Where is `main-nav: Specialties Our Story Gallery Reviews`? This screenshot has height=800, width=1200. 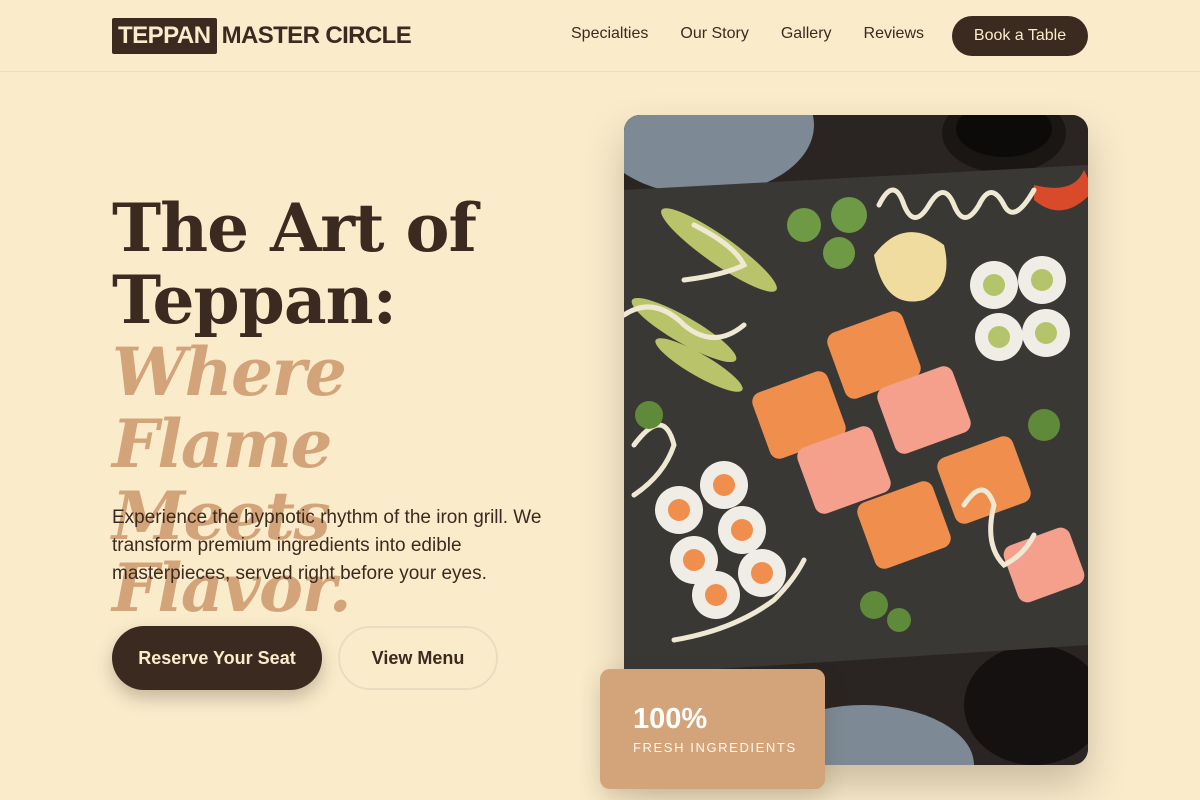
main-nav: Specialties Our Story Gallery Reviews is located at coordinates (747, 34).